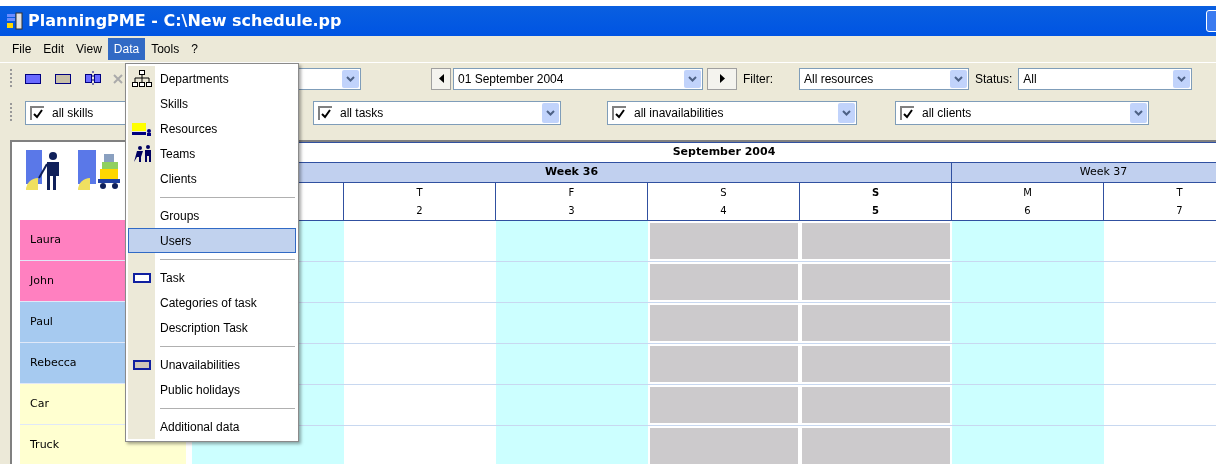 The height and width of the screenshot is (464, 1216). Describe the element at coordinates (1022, 113) in the screenshot. I see `filter-dropdown: all clients` at that location.